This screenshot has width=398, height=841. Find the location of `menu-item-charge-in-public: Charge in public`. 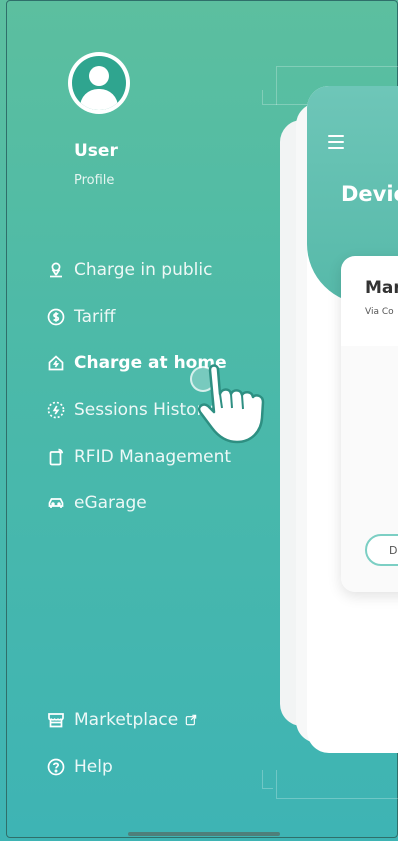

menu-item-charge-in-public: Charge in public is located at coordinates (129, 270).